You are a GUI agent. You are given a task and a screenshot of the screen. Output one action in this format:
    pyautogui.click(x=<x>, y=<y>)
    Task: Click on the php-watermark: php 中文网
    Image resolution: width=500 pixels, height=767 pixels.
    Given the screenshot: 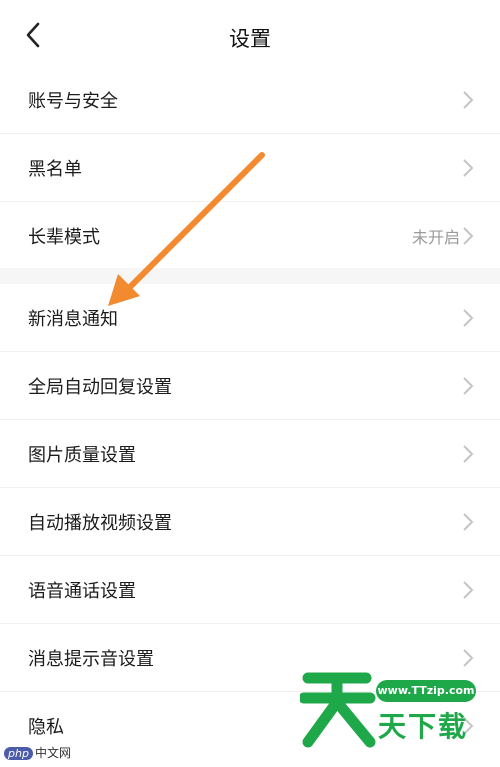 What is the action you would take?
    pyautogui.click(x=37, y=752)
    